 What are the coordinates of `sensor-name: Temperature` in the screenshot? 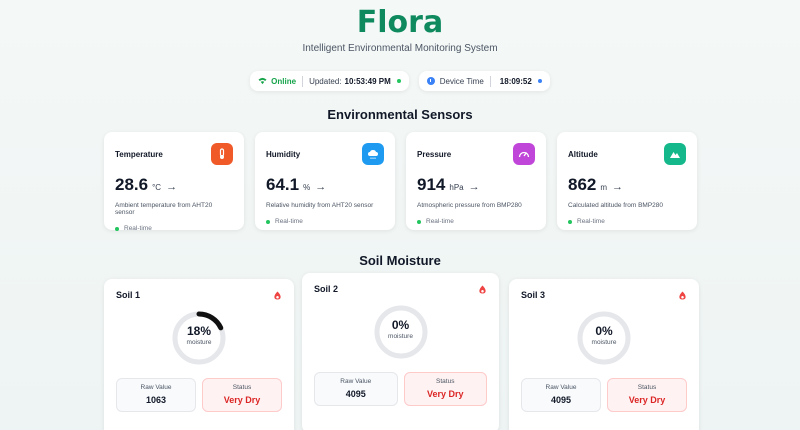 It's located at (139, 154).